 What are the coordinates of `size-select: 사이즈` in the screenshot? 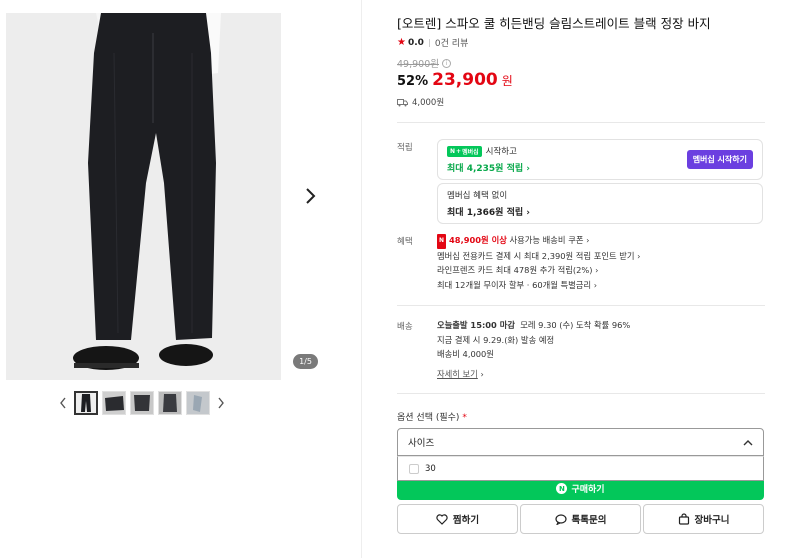 It's located at (580, 442).